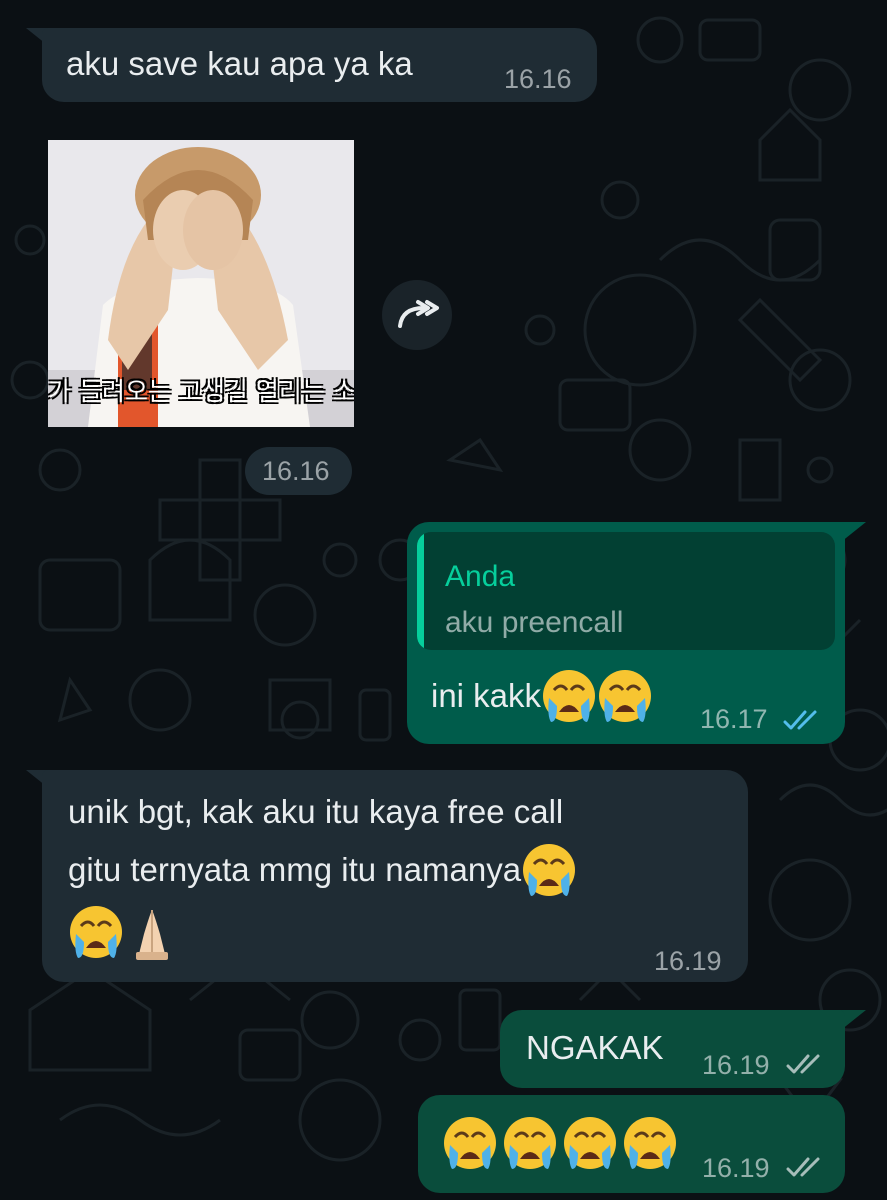  I want to click on outgoing-message: 16.19, so click(631, 1144).